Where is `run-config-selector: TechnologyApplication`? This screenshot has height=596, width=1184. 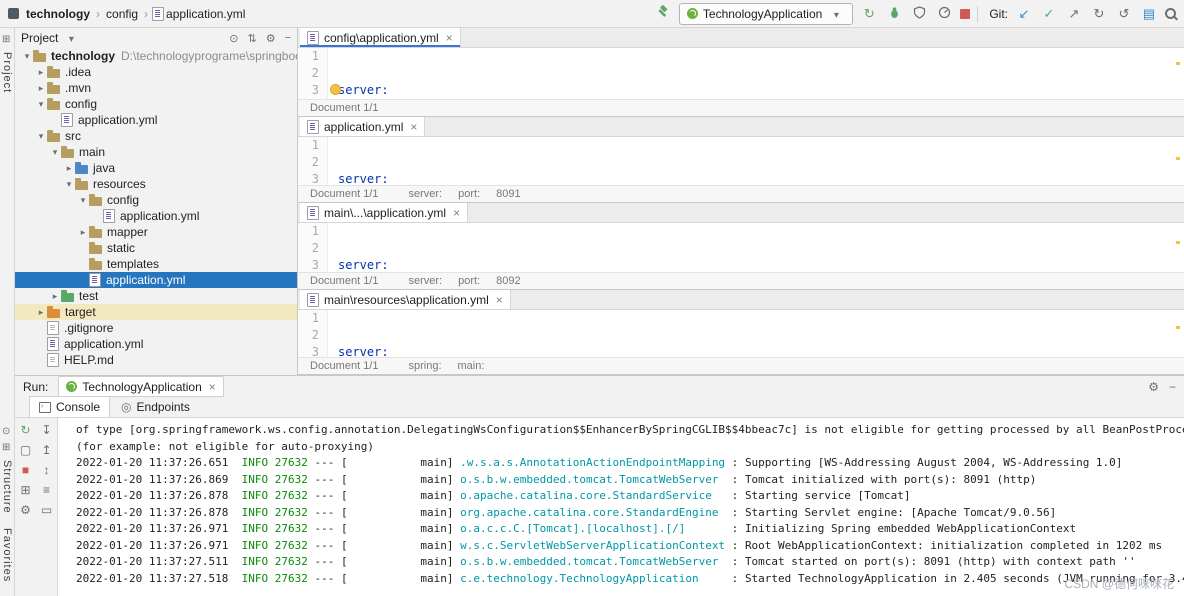 run-config-selector: TechnologyApplication is located at coordinates (766, 13).